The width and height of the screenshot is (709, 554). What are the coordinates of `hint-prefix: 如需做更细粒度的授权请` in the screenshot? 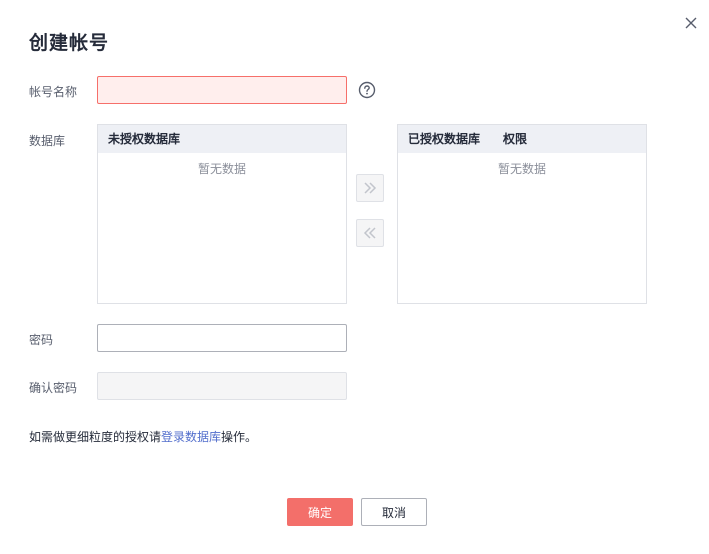 It's located at (95, 437).